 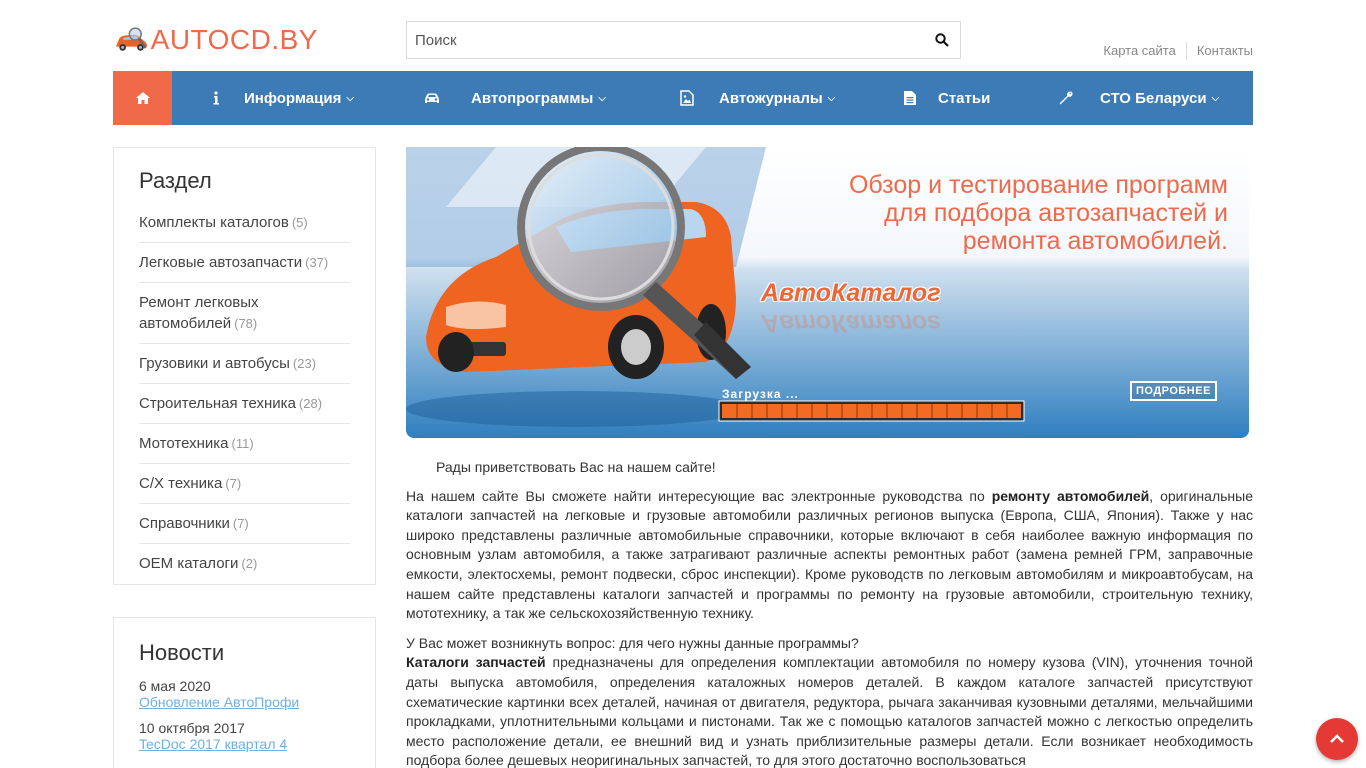 I want to click on search-button, so click(x=942, y=40).